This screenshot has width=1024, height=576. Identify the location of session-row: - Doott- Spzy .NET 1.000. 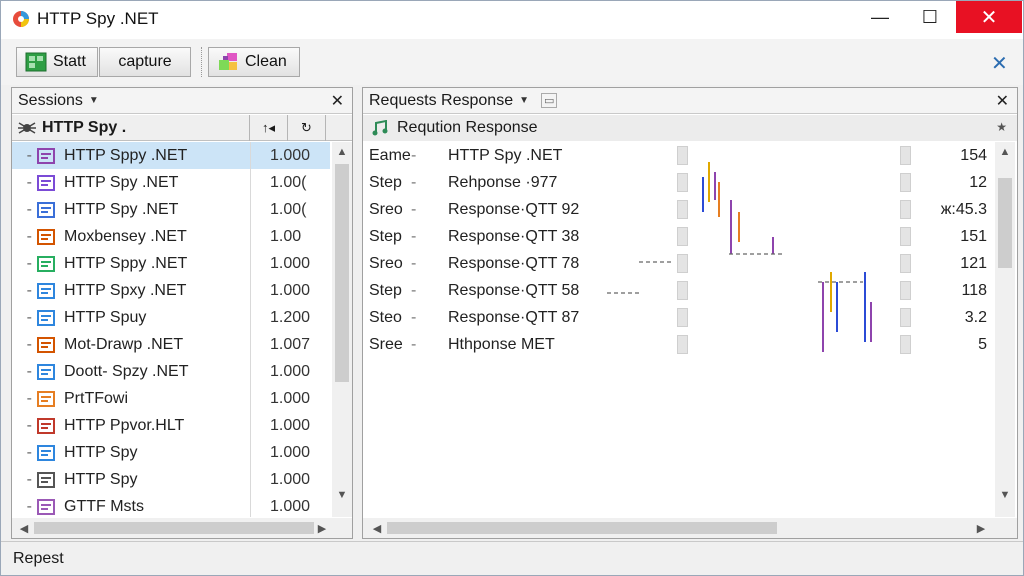
(171, 371).